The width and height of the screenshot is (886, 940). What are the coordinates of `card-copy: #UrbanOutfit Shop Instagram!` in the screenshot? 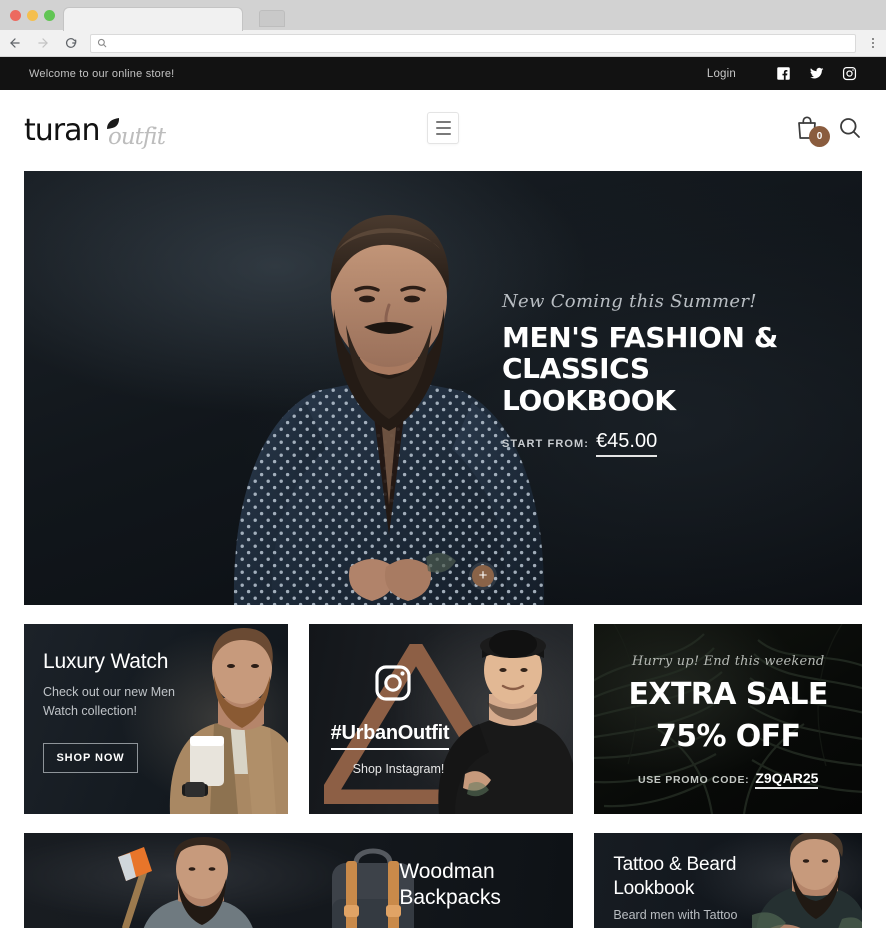 It's located at (441, 719).